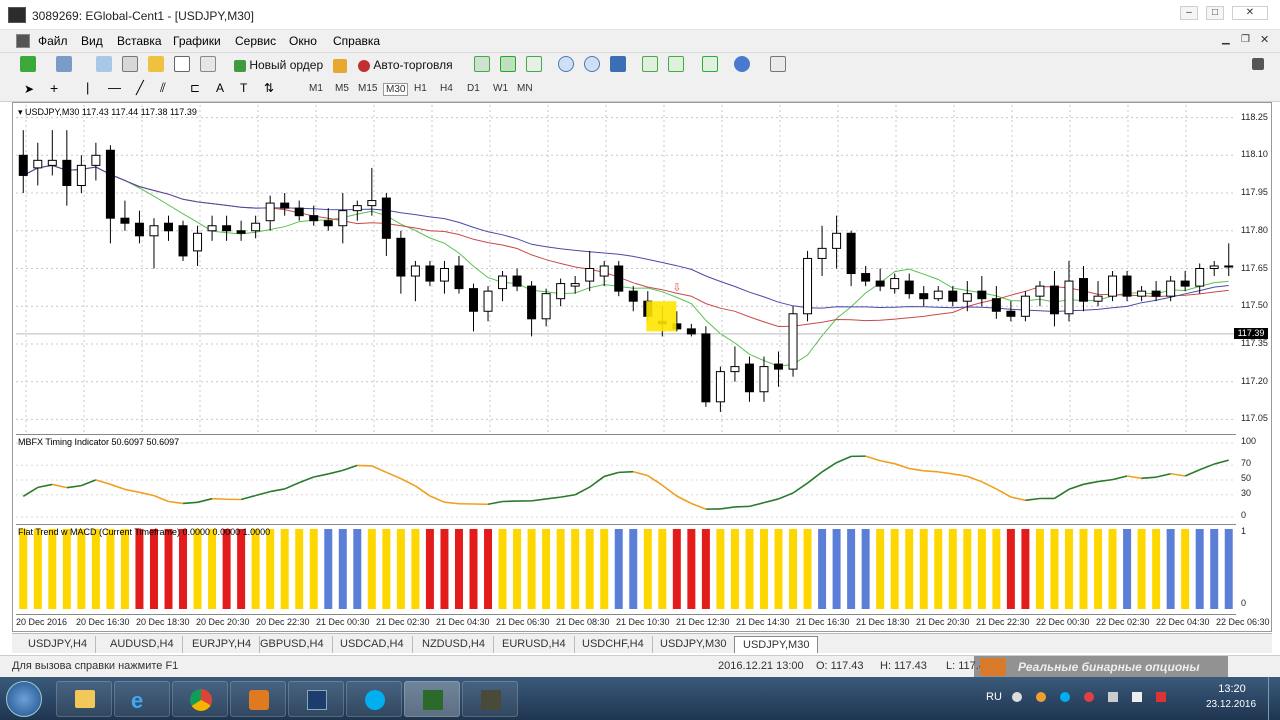 This screenshot has height=720, width=1280. Describe the element at coordinates (1250, 13) in the screenshot. I see `close-button: ✕` at that location.